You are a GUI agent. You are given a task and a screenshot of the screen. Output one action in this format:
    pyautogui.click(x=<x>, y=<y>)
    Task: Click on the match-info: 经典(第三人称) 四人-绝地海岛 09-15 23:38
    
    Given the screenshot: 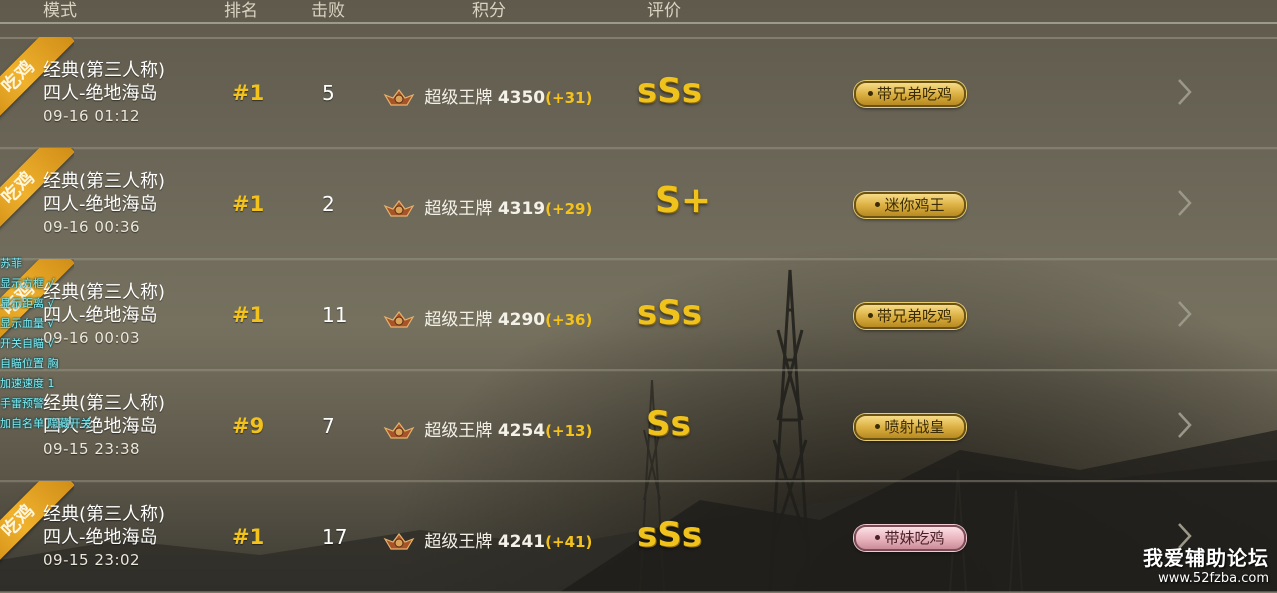 What is the action you would take?
    pyautogui.click(x=104, y=426)
    